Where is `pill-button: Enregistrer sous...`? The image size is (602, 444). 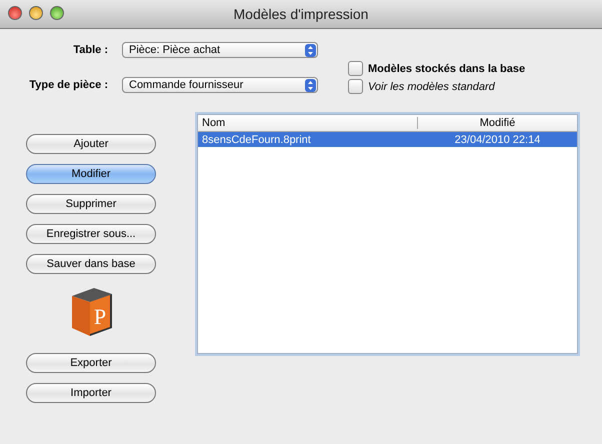 pill-button: Enregistrer sous... is located at coordinates (91, 234).